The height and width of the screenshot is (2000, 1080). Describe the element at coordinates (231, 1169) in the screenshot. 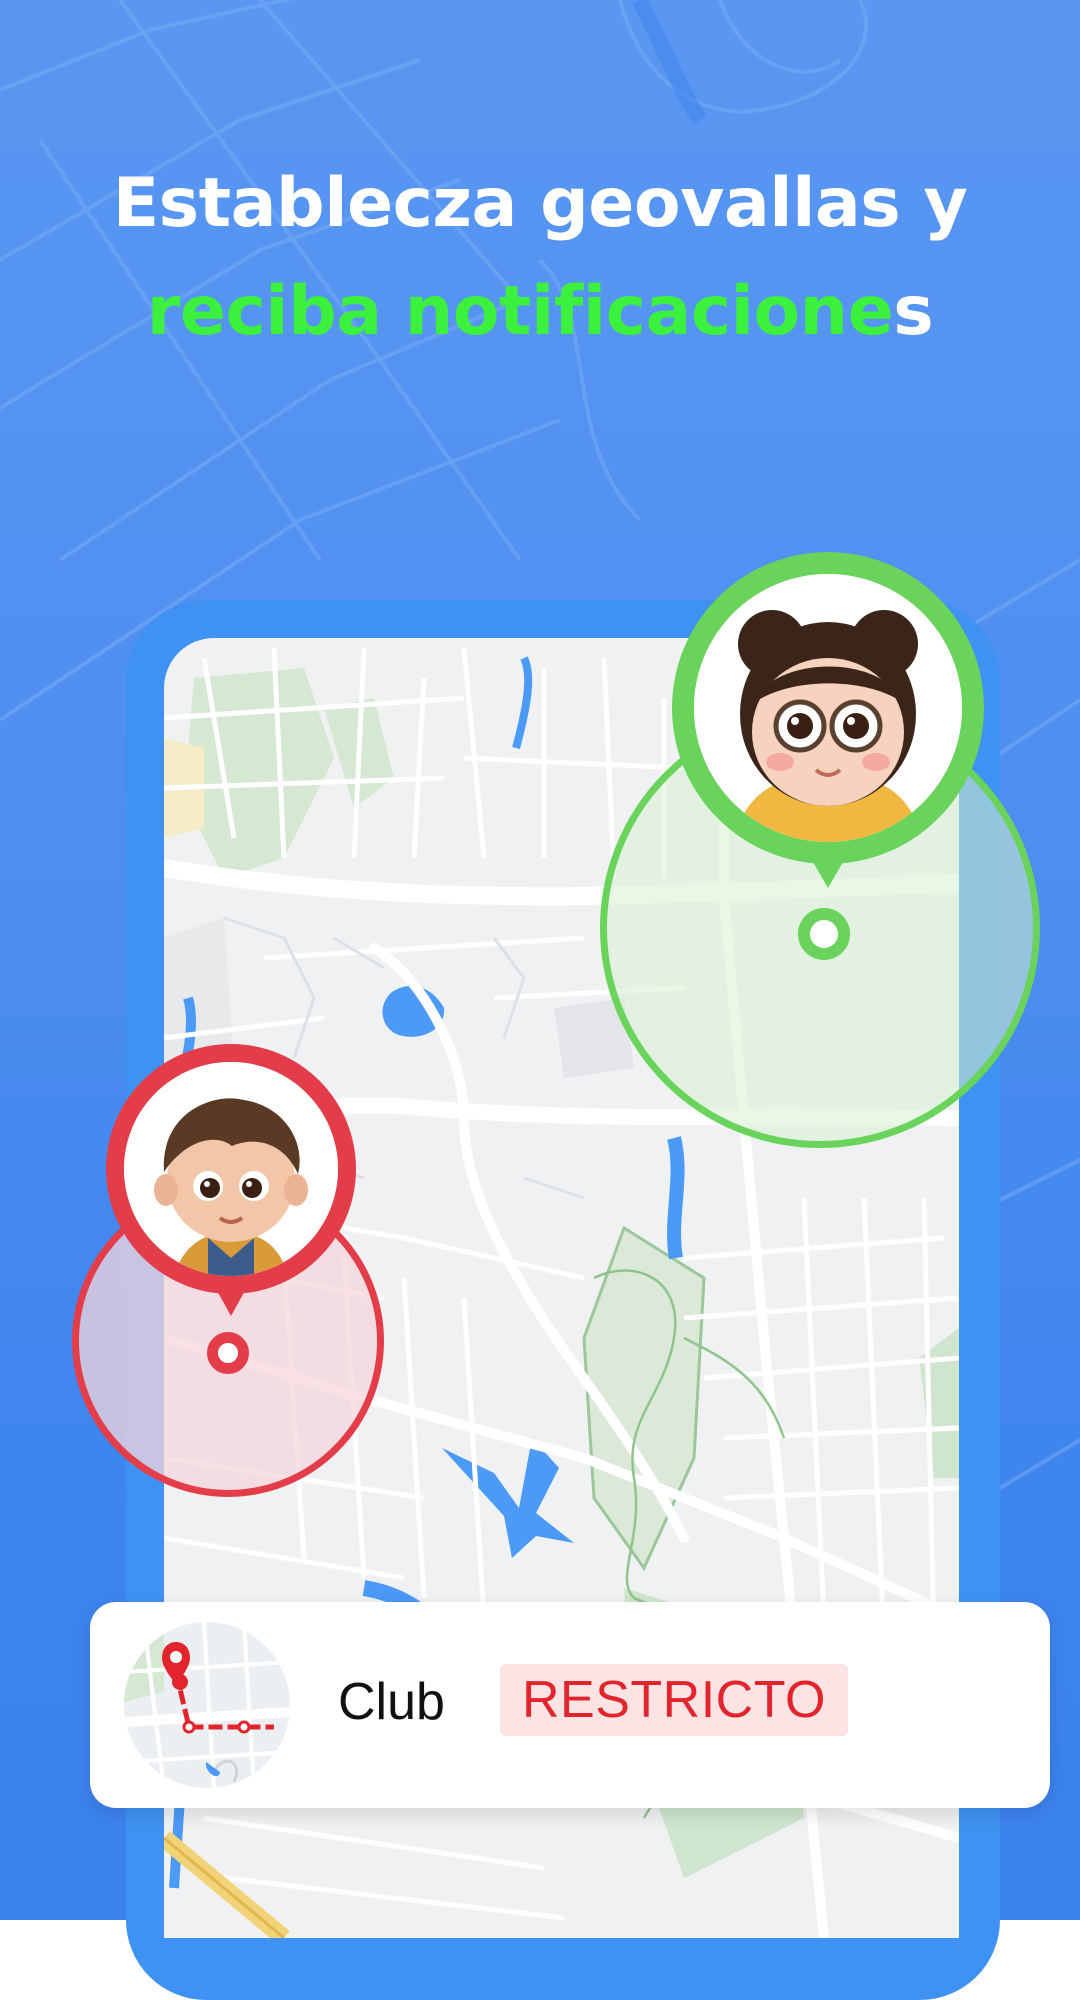

I see `boy-avatar` at that location.